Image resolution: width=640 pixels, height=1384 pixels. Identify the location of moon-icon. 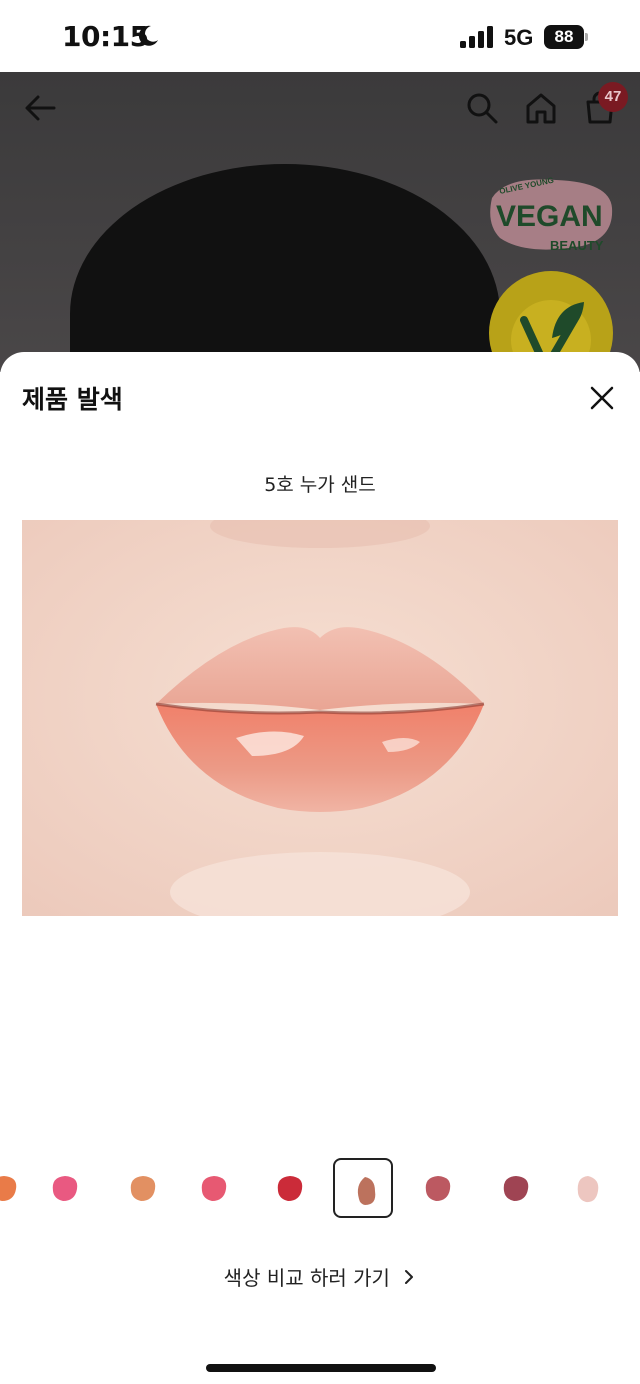
(148, 35).